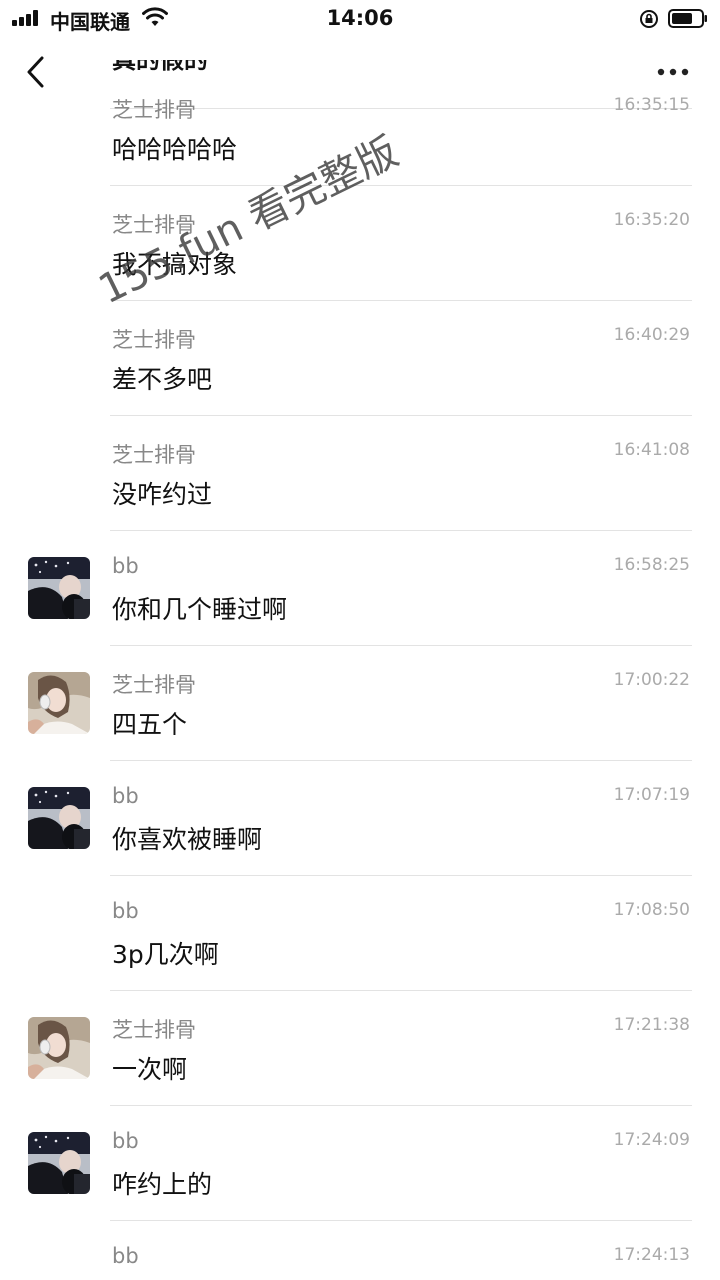  What do you see at coordinates (360, 818) in the screenshot?
I see `message-item: bb 17:07:19 你喜欢被睡啊` at bounding box center [360, 818].